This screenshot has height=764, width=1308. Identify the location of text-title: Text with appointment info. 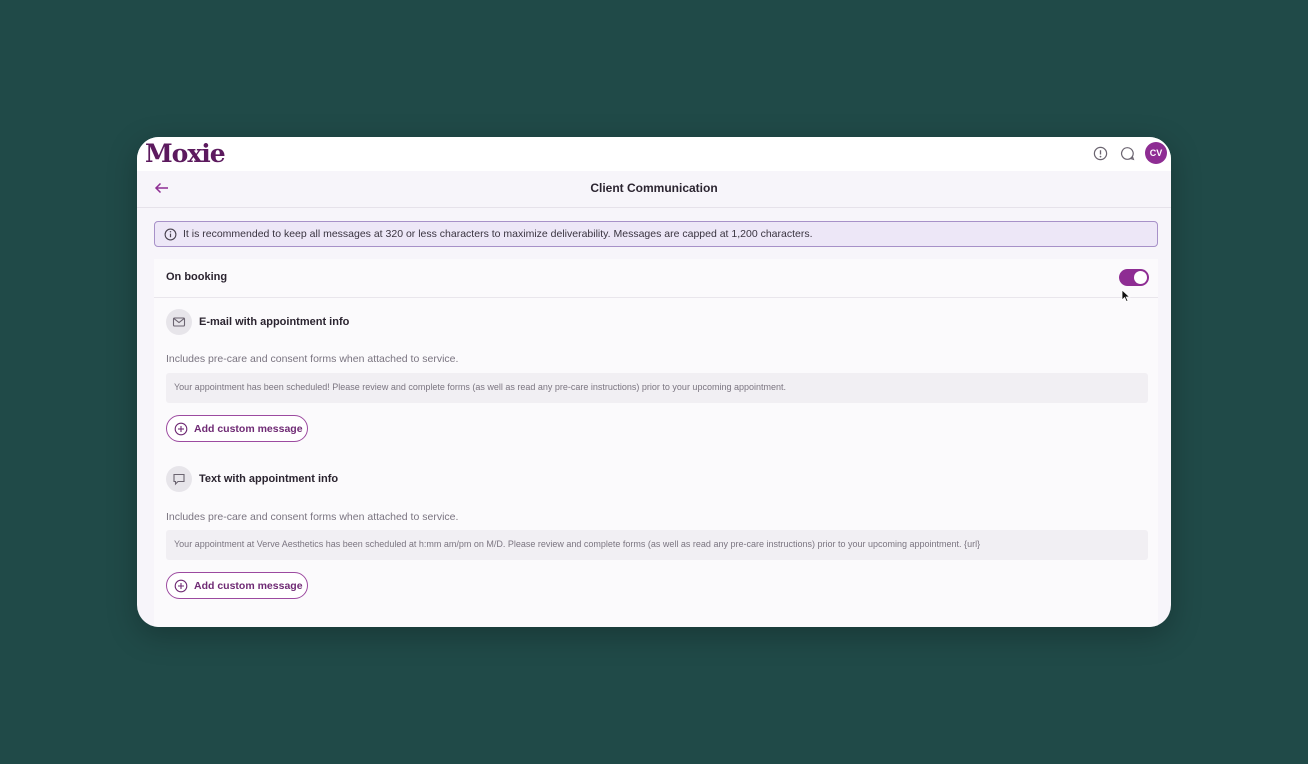
(269, 479).